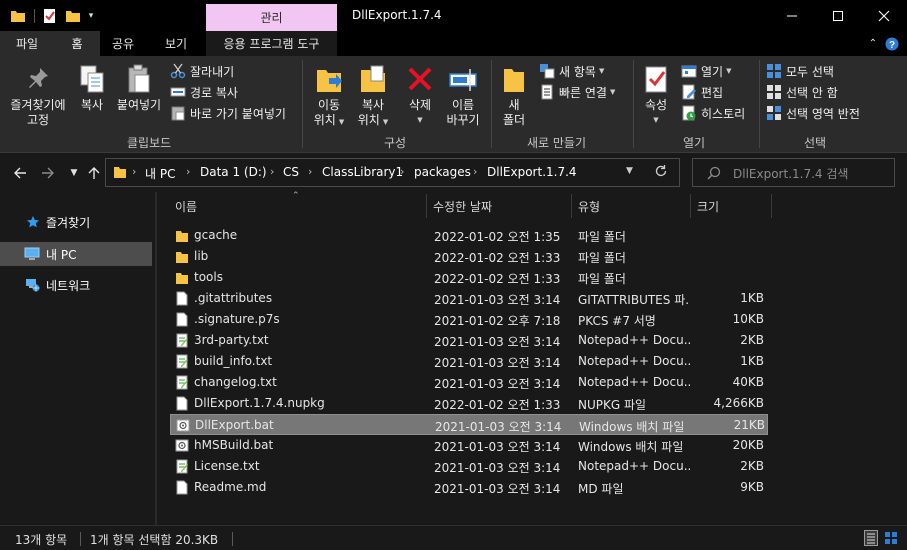 This screenshot has width=907, height=550. I want to click on column-header-name: 이름, so click(186, 206).